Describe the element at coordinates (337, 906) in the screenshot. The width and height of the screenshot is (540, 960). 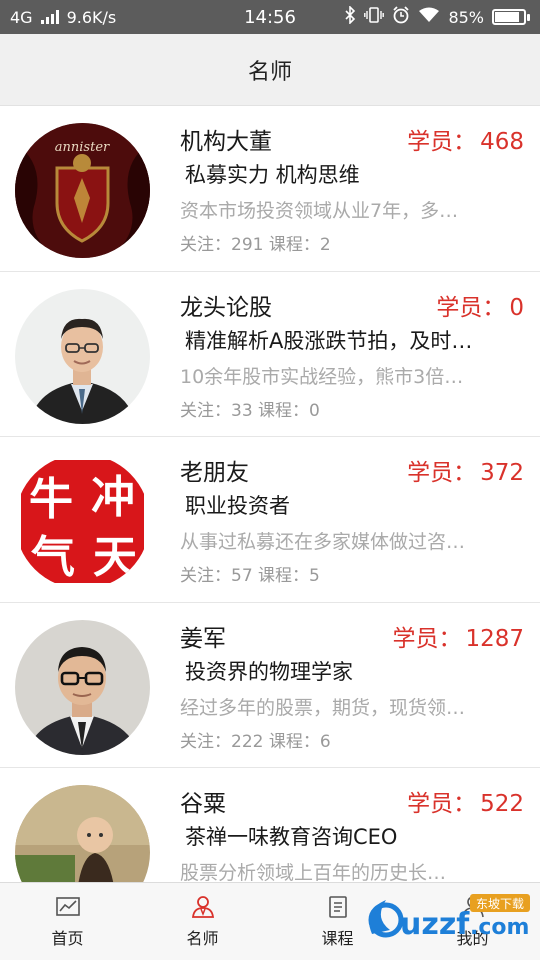
I see `course-icon` at that location.